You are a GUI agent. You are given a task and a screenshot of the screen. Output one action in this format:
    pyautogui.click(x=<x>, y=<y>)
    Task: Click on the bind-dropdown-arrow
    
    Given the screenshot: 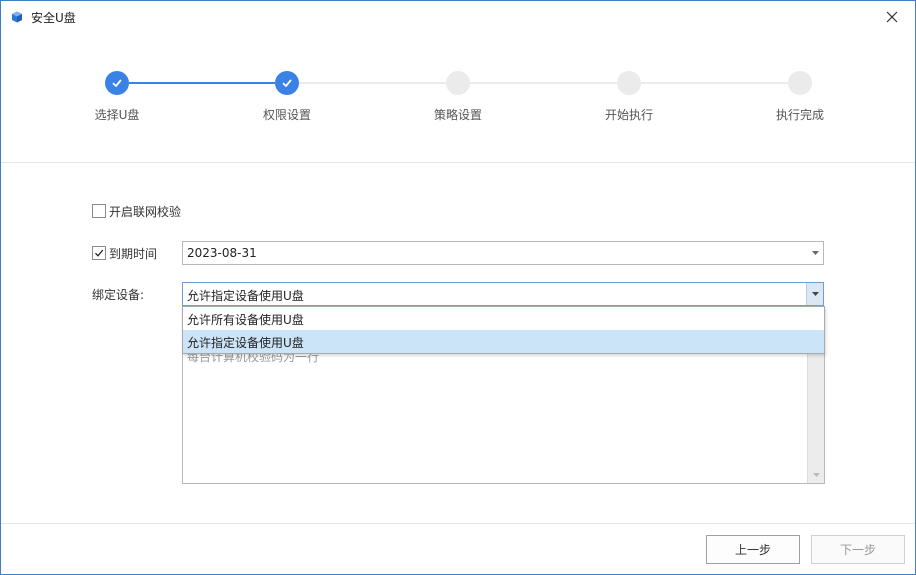 What is the action you would take?
    pyautogui.click(x=814, y=294)
    